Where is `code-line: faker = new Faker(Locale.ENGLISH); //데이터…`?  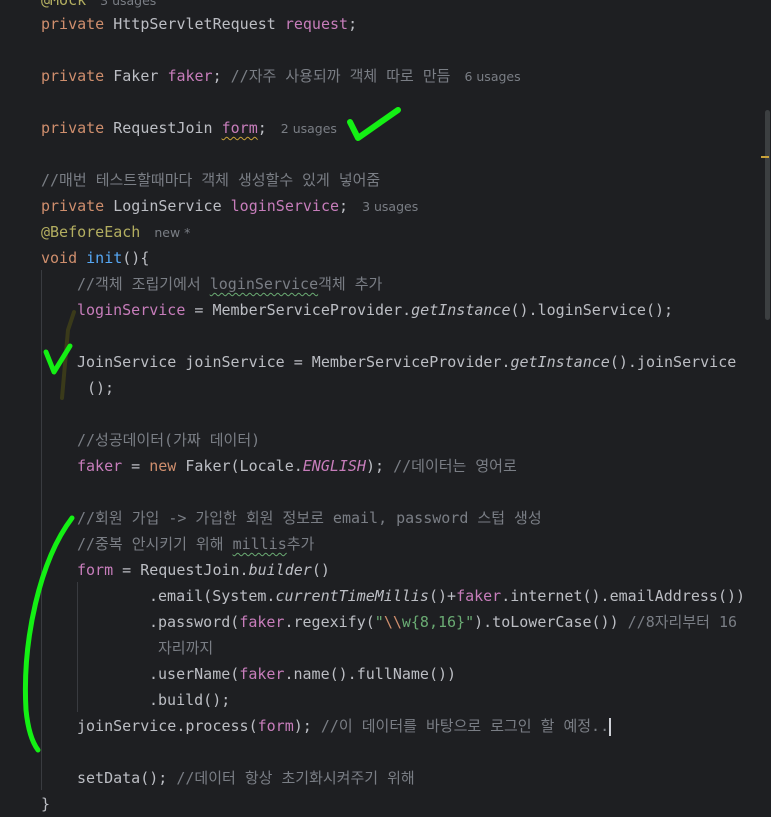
code-line: faker = new Faker(Locale.ENGLISH); //데이터… is located at coordinates (297, 466).